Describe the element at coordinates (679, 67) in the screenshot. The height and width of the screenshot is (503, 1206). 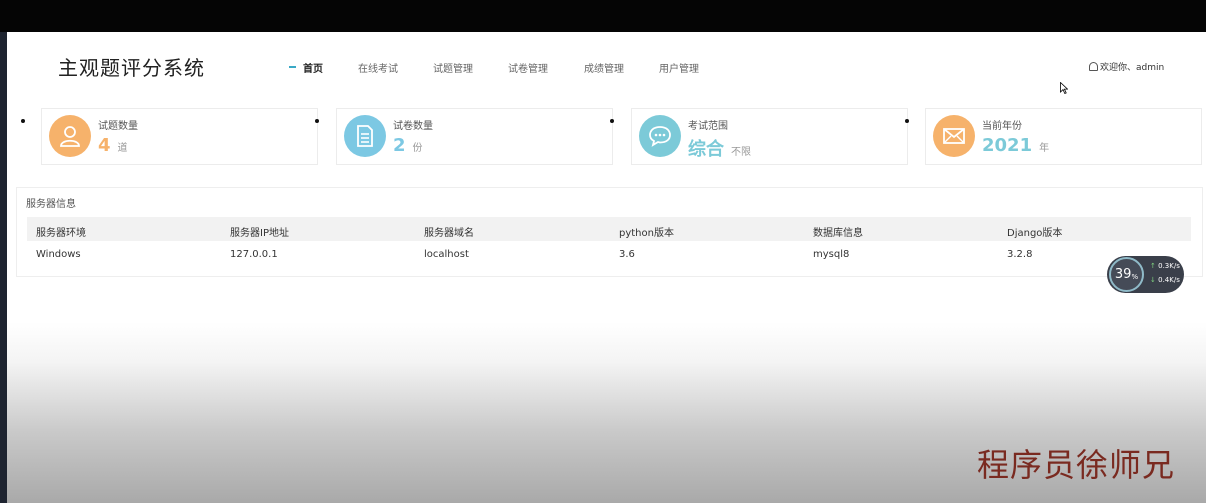
I see `nav-item-user-management: 用户管理` at that location.